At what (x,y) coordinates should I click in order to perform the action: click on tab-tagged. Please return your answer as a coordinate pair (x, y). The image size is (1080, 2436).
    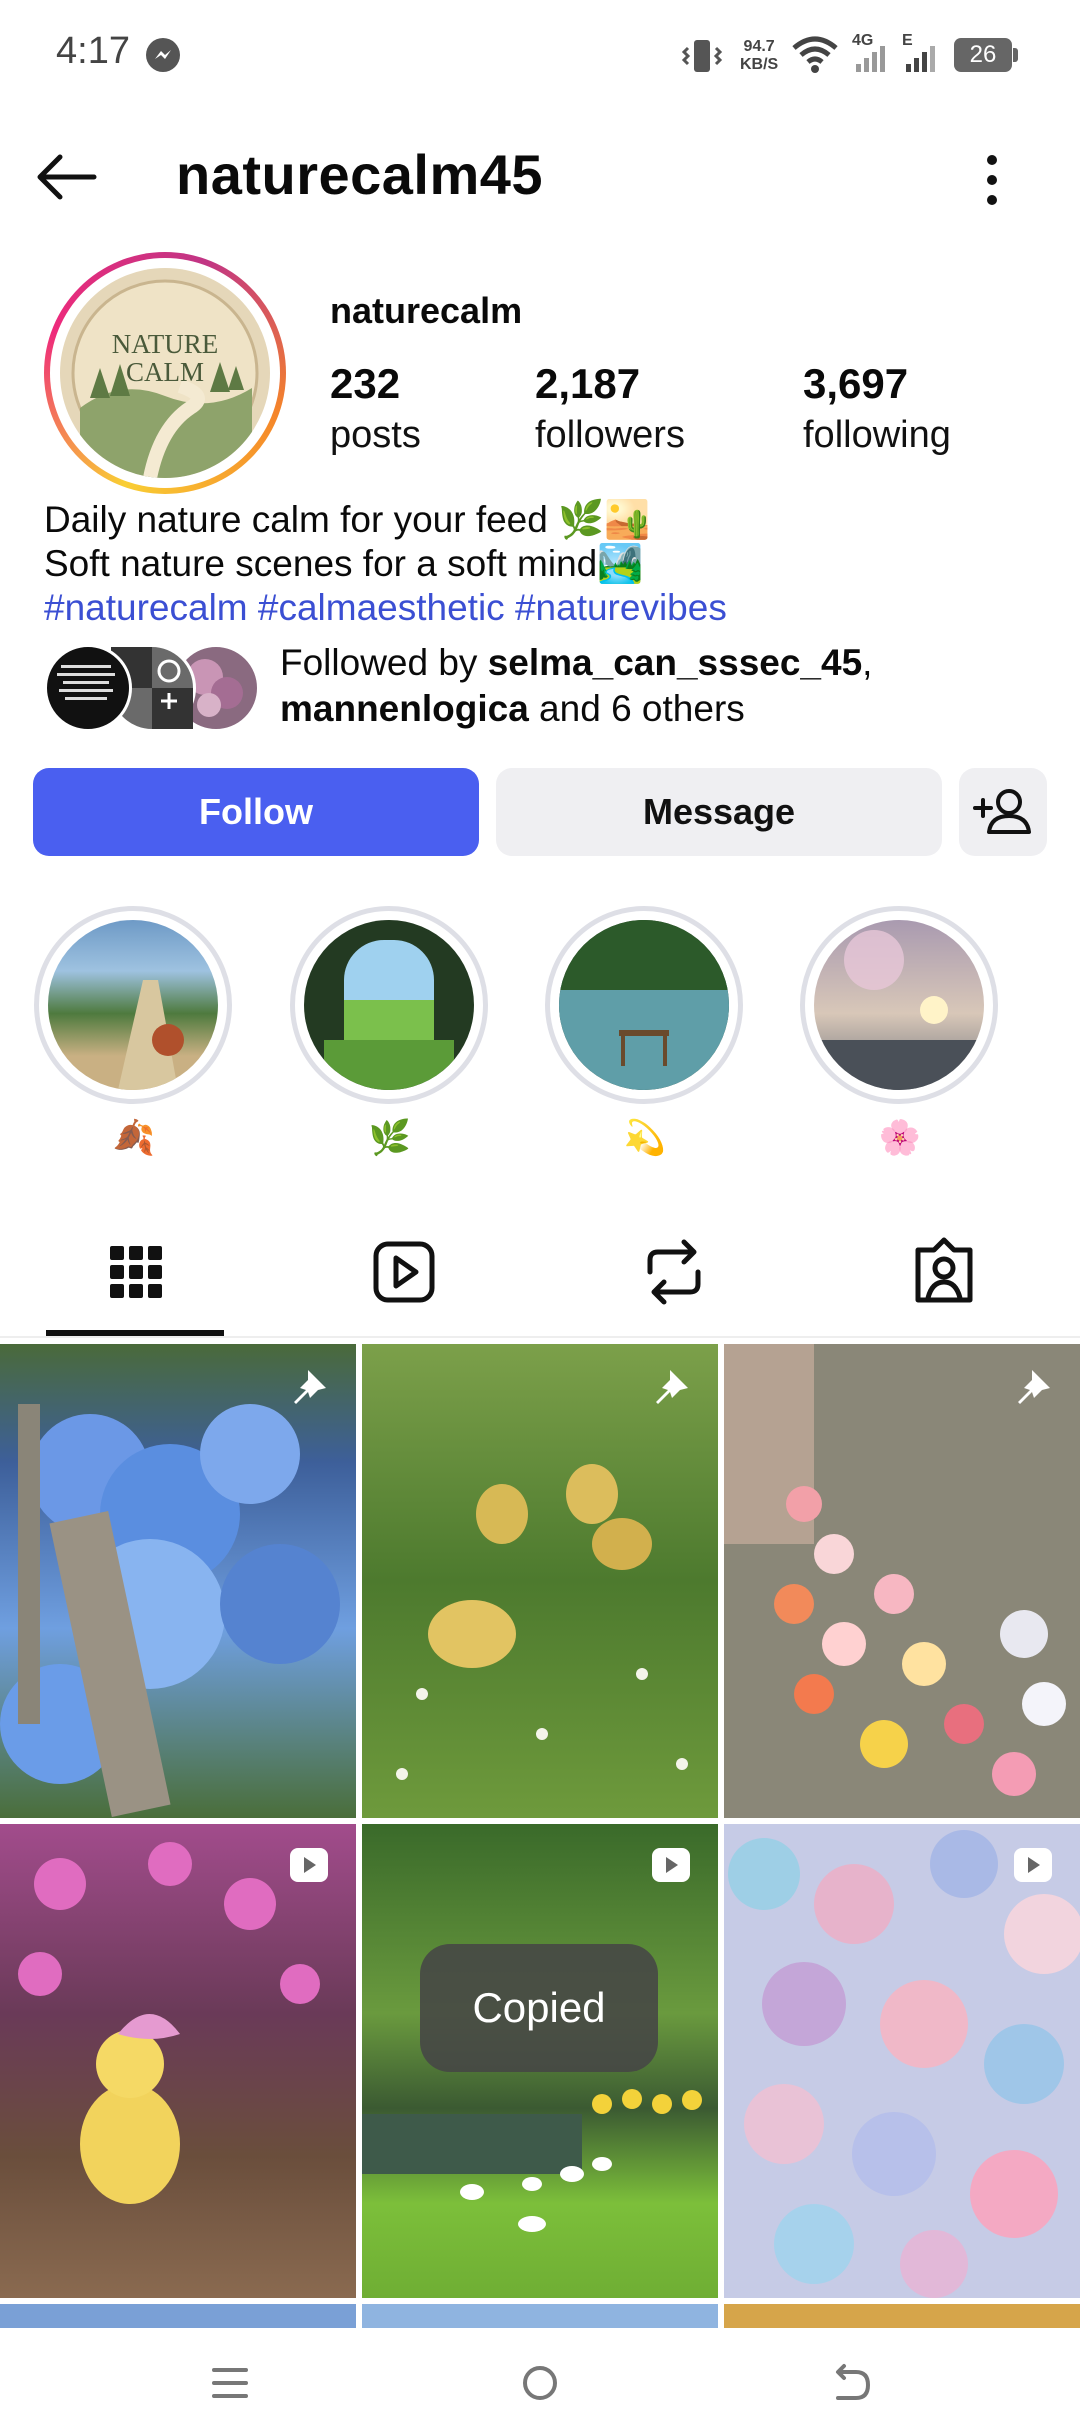
    Looking at the image, I should click on (944, 1283).